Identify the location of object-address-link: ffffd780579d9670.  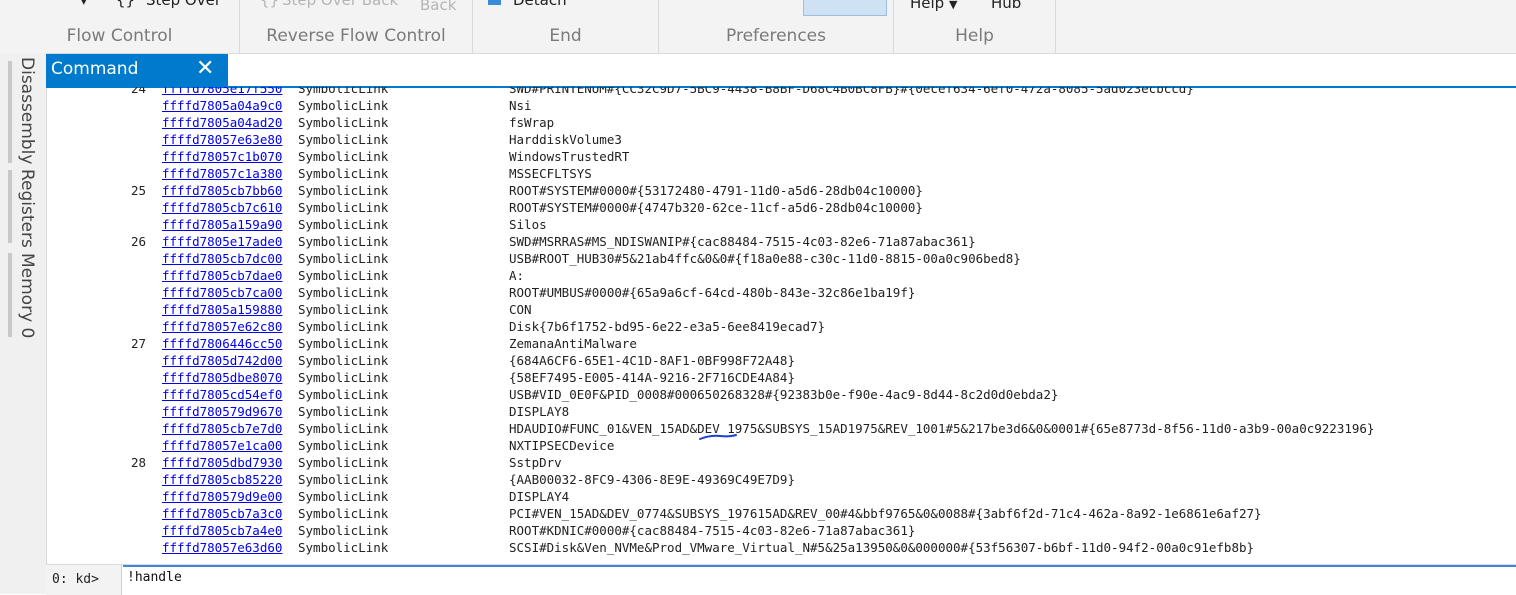
(222, 411).